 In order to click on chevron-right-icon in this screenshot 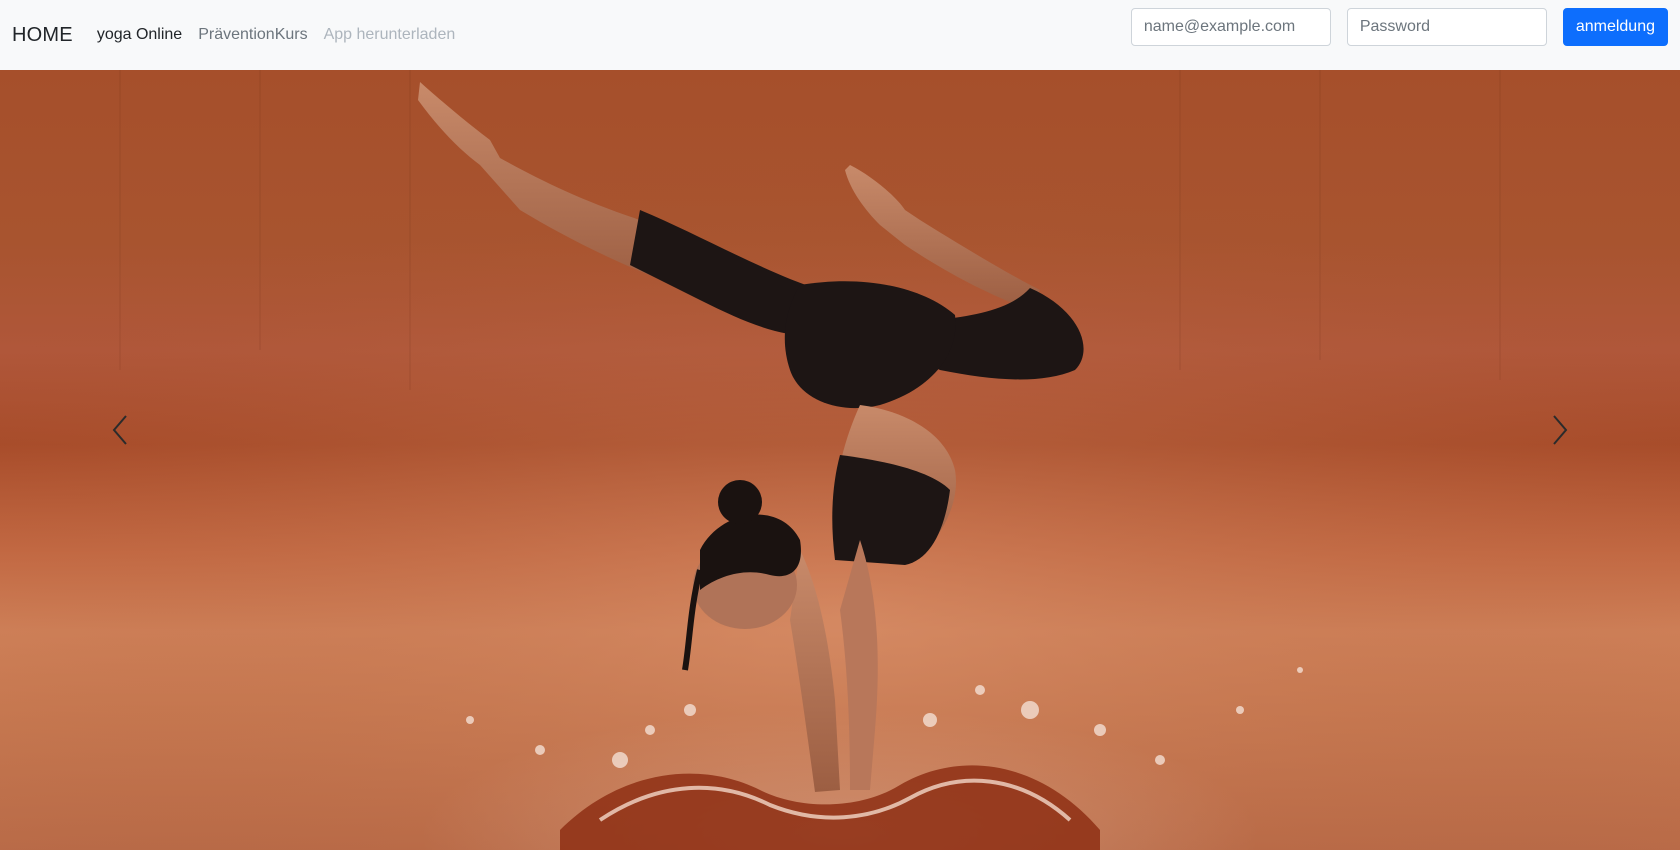, I will do `click(1560, 430)`.